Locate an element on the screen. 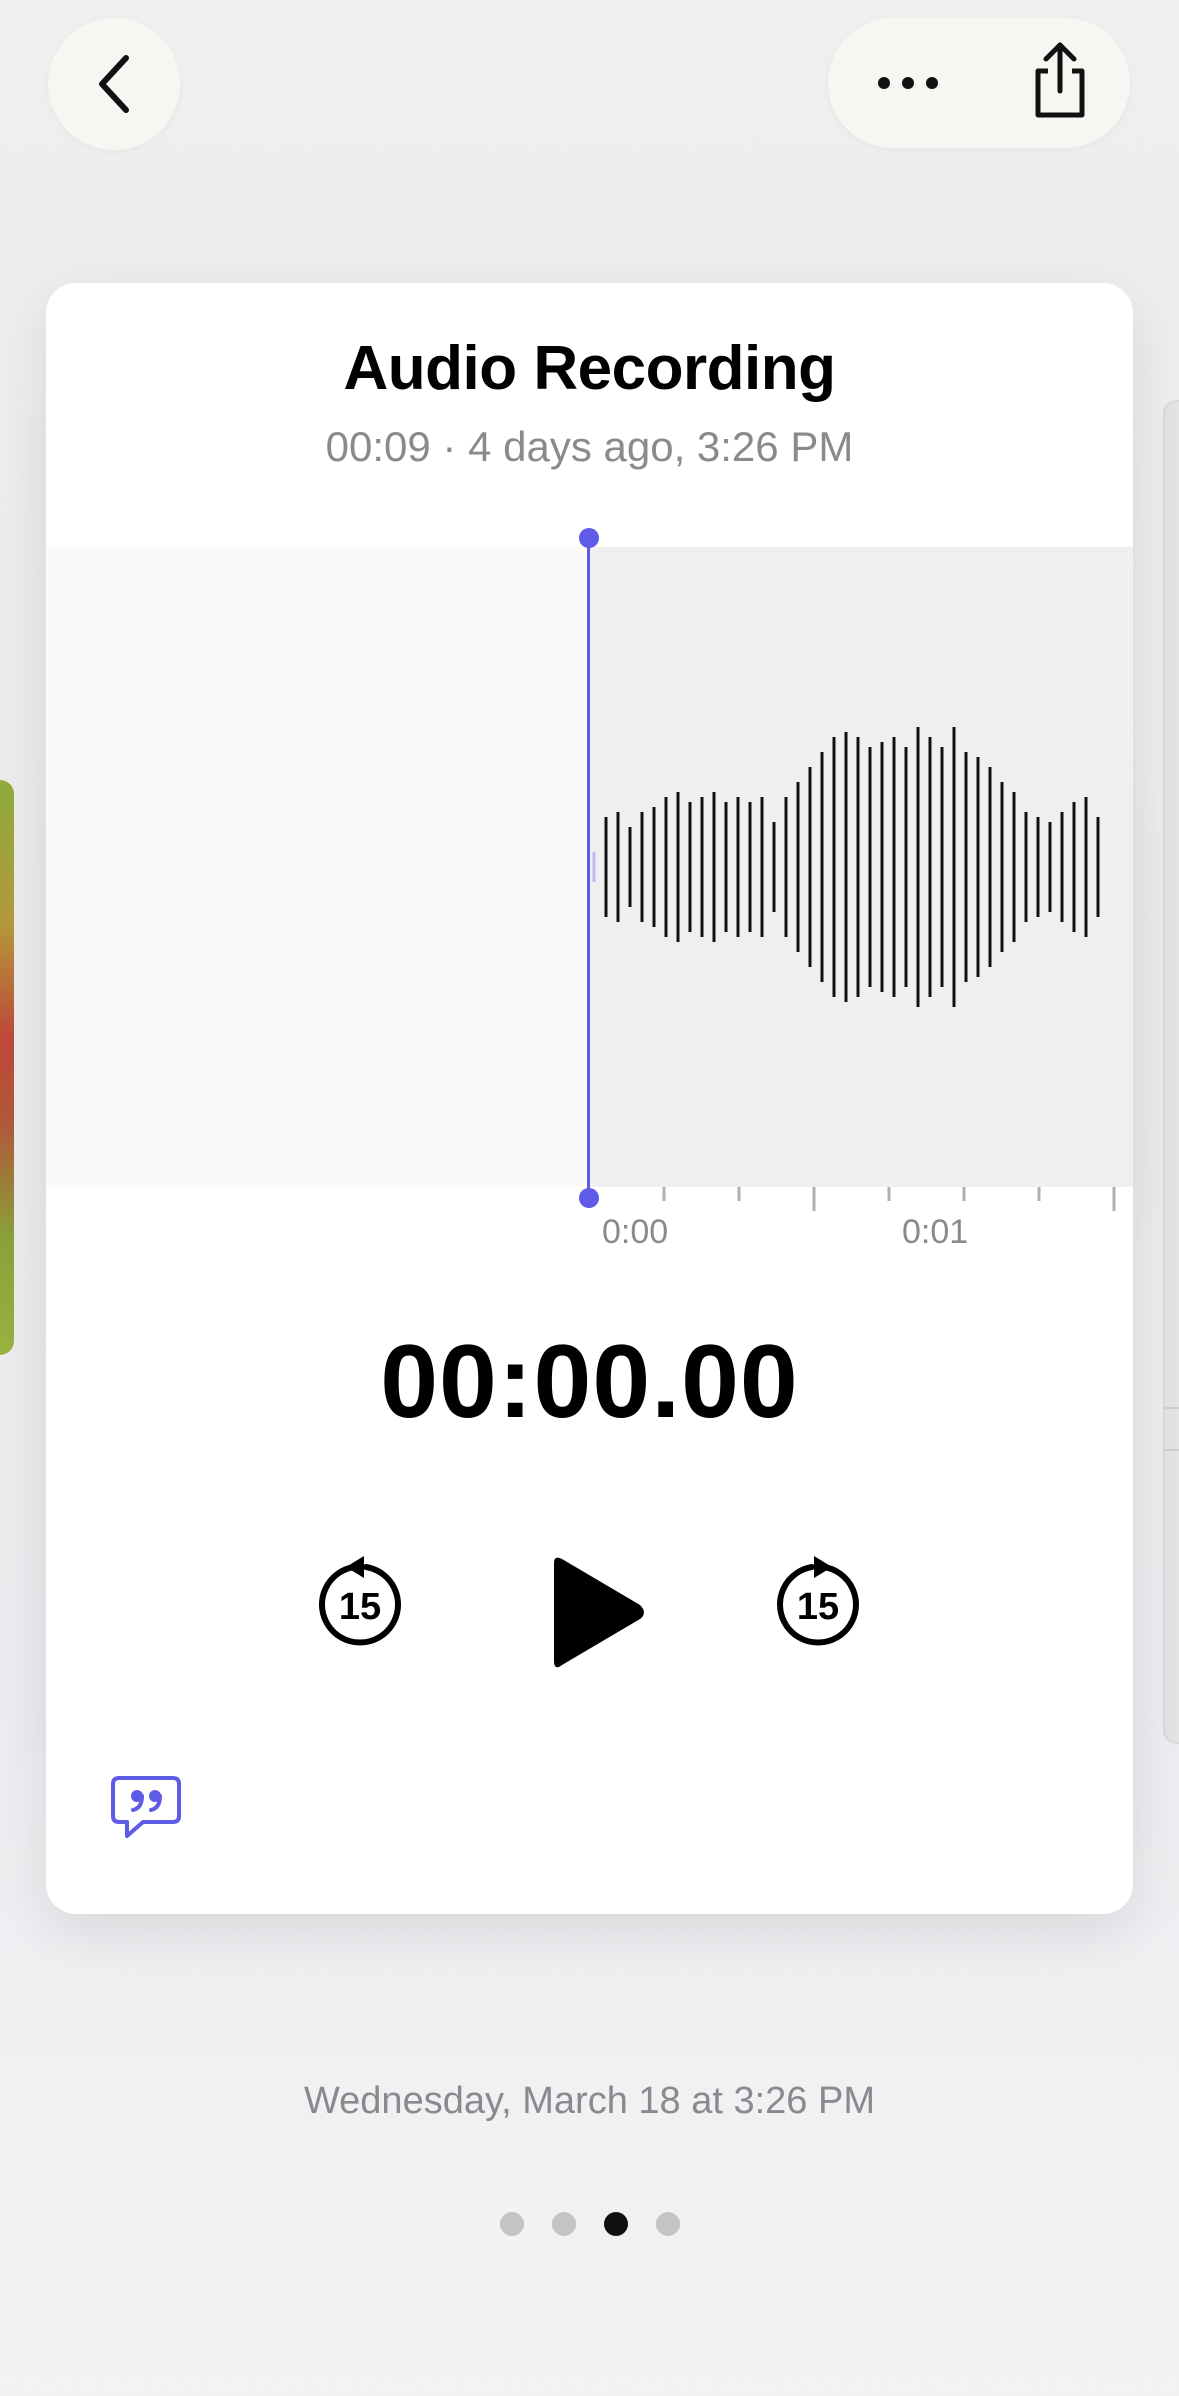 This screenshot has width=1179, height=2396. page-dot-active is located at coordinates (615, 2224).